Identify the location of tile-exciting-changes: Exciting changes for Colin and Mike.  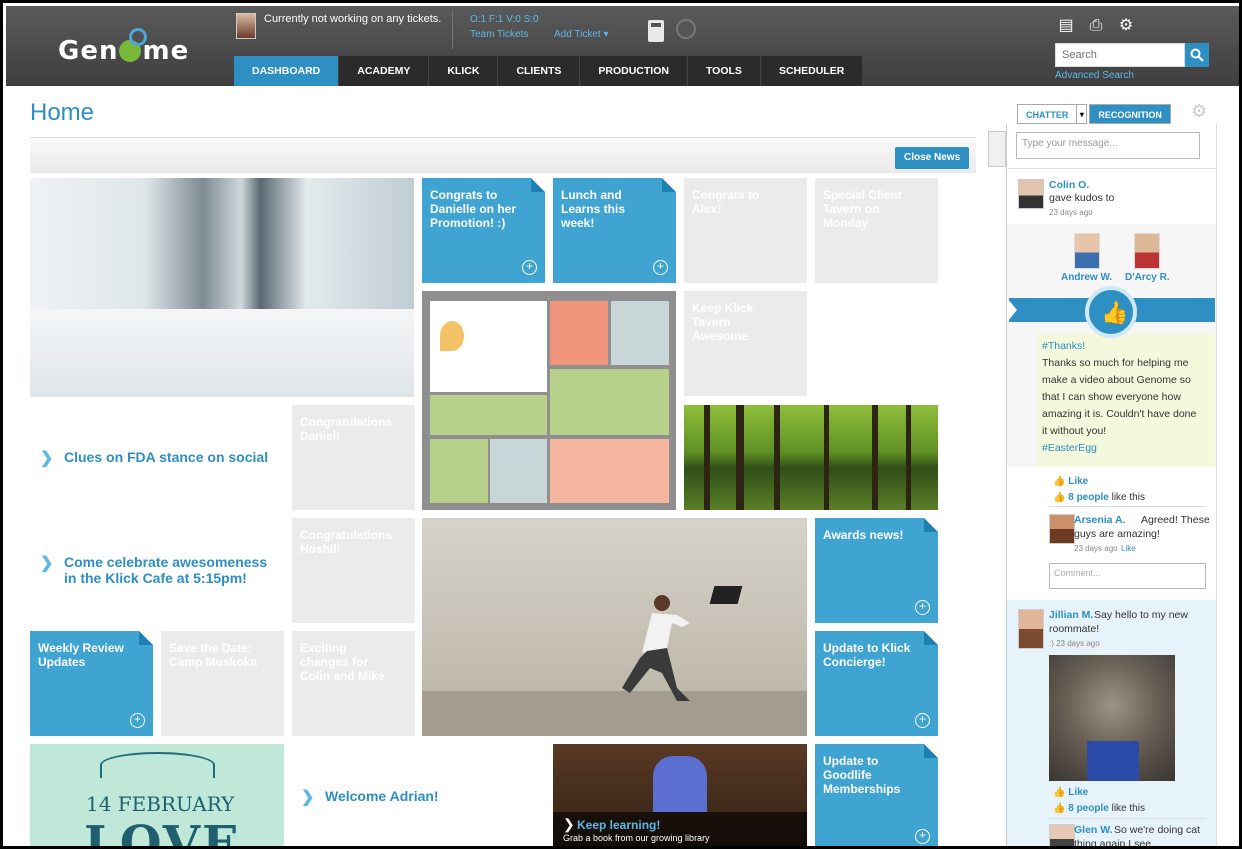
(353, 683).